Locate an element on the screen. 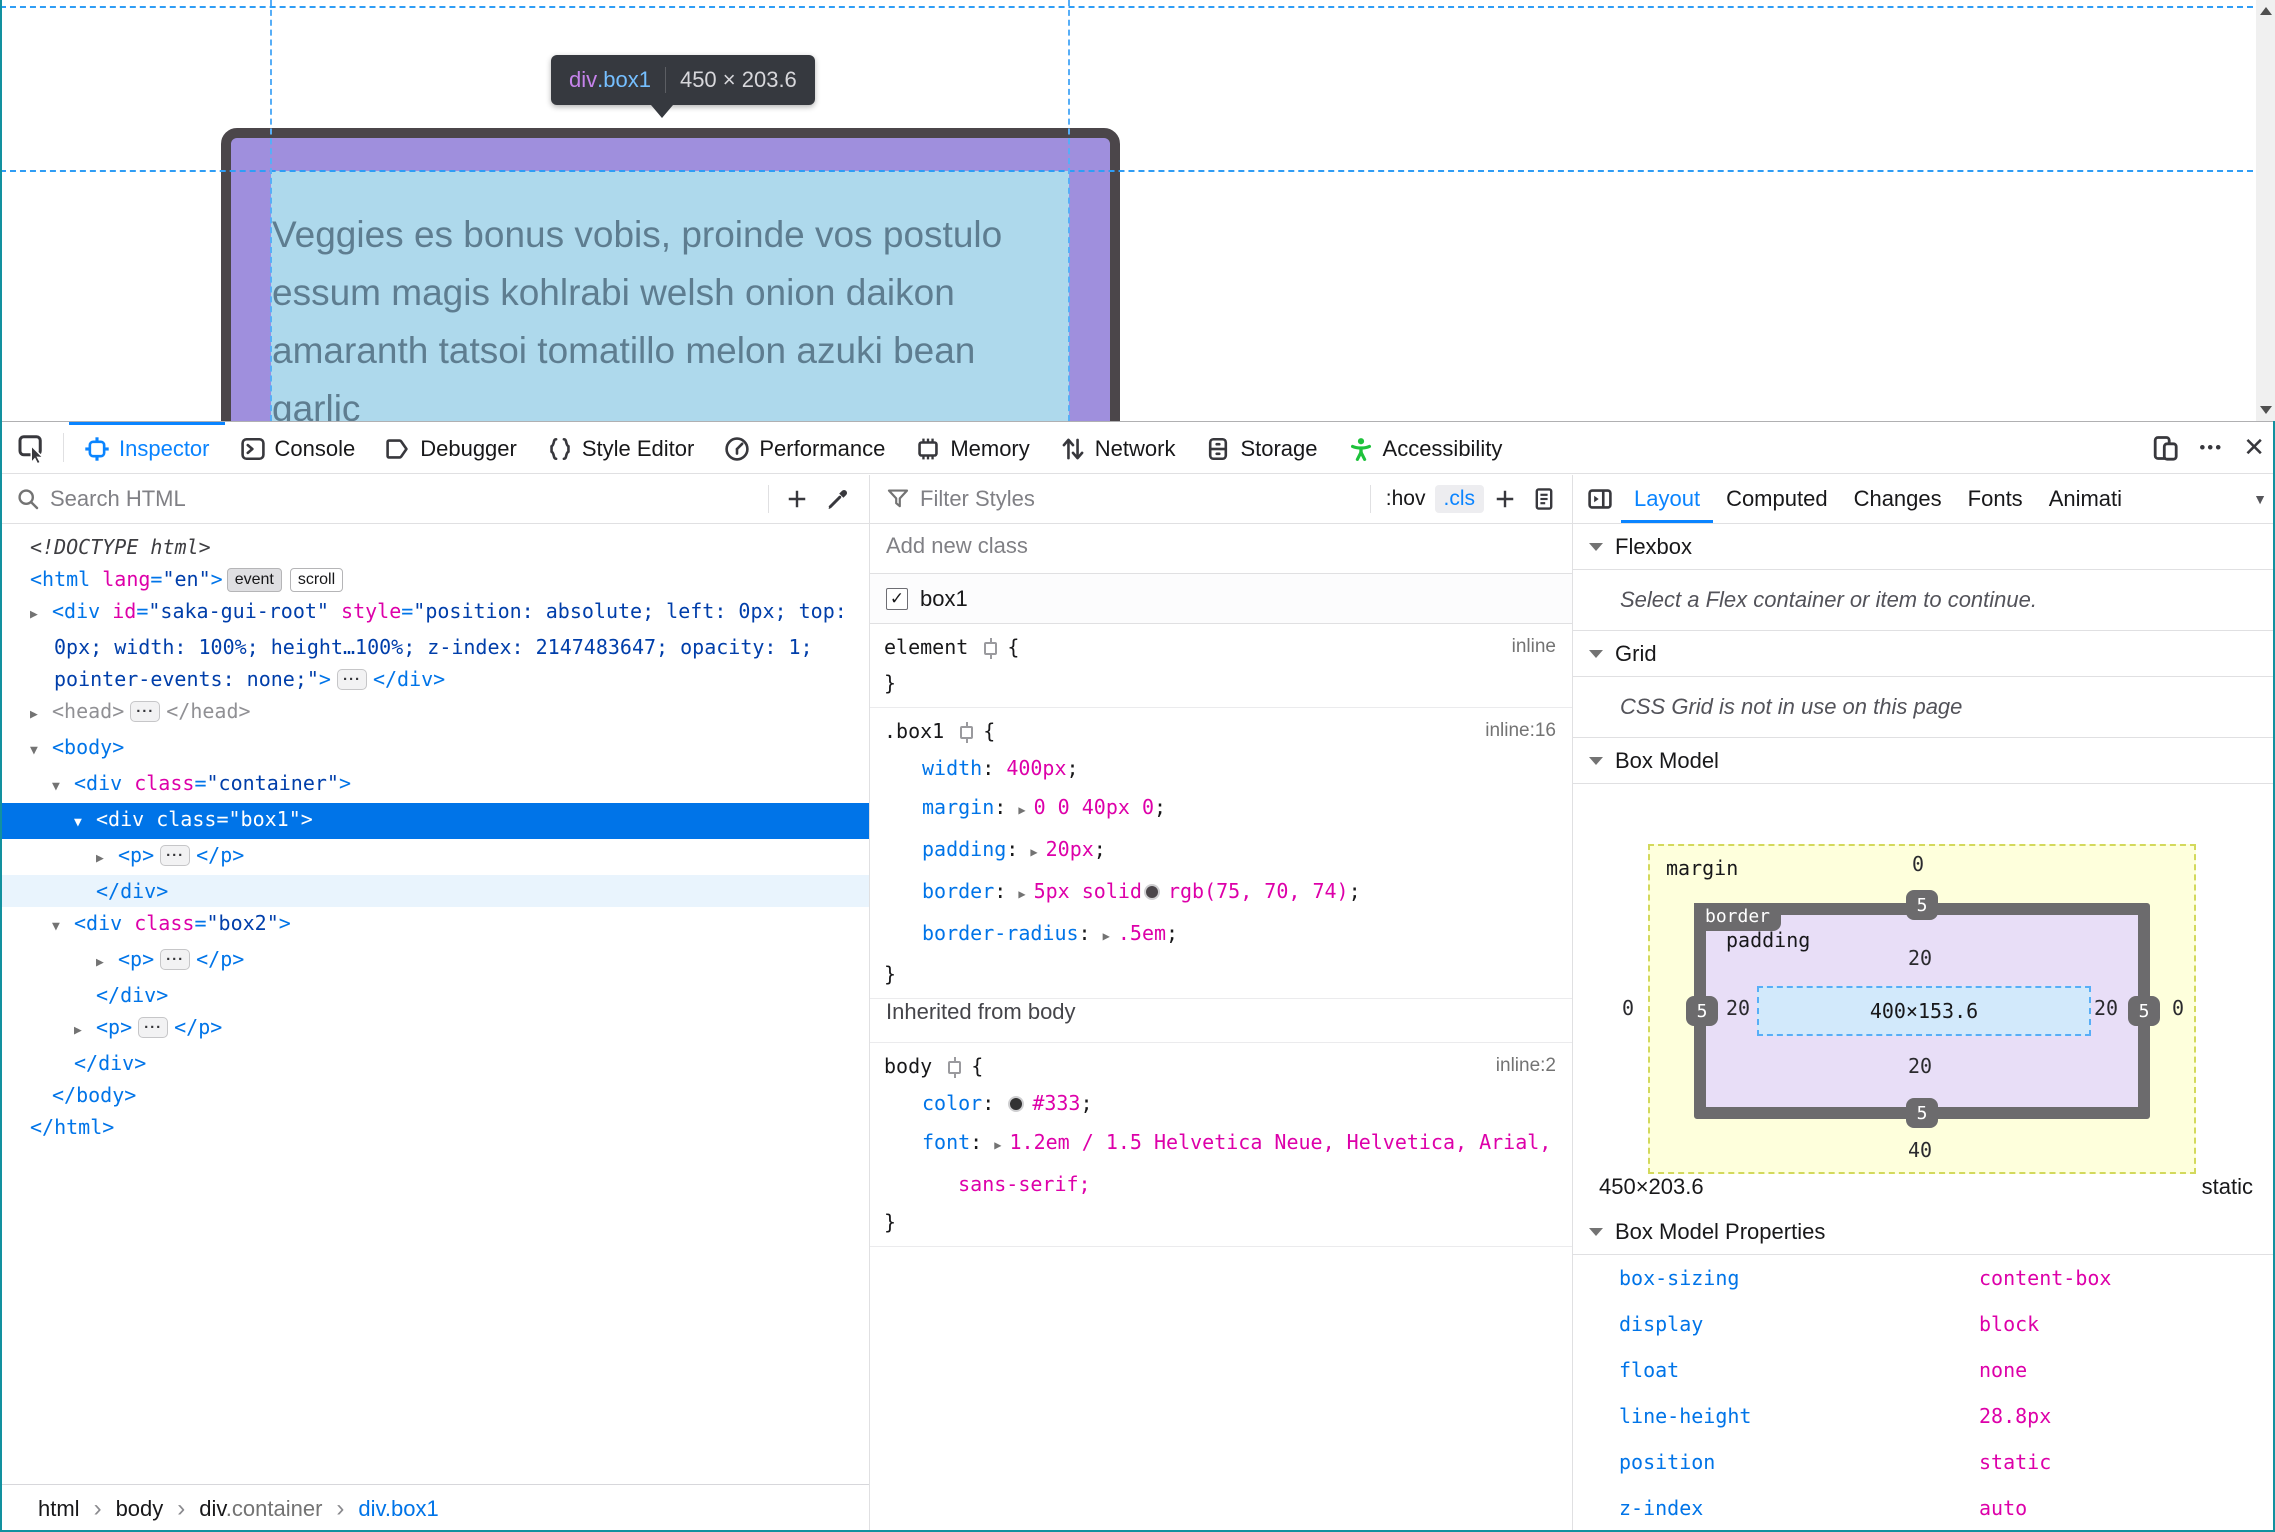 Image resolution: width=2275 pixels, height=1532 pixels. tab-network: Network is located at coordinates (1118, 447).